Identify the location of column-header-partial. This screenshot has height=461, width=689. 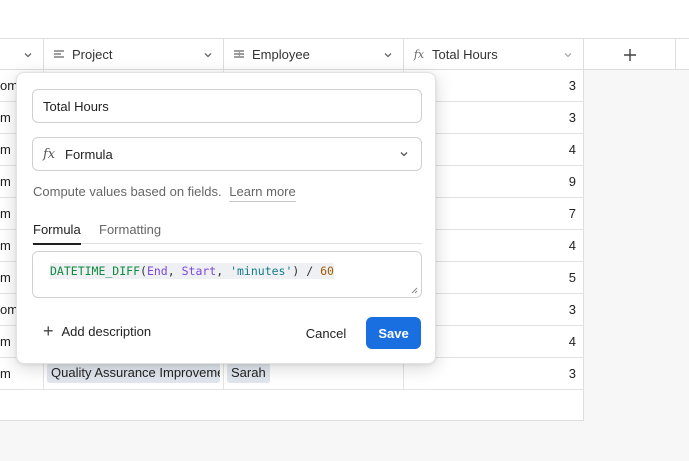
(22, 54).